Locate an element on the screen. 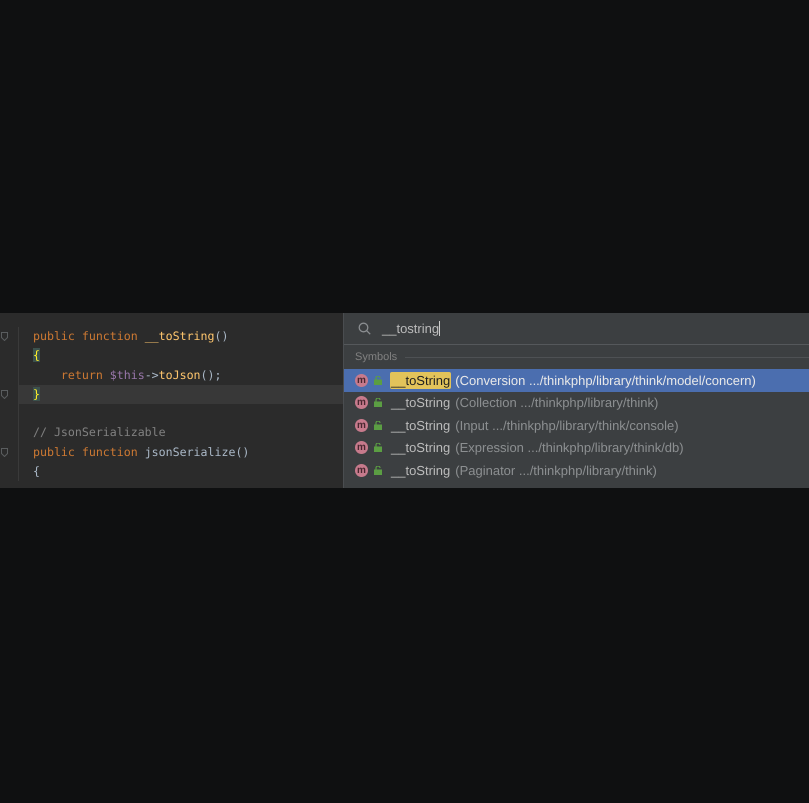 The height and width of the screenshot is (803, 809). code-line: public function jsonSerialize() is located at coordinates (141, 452).